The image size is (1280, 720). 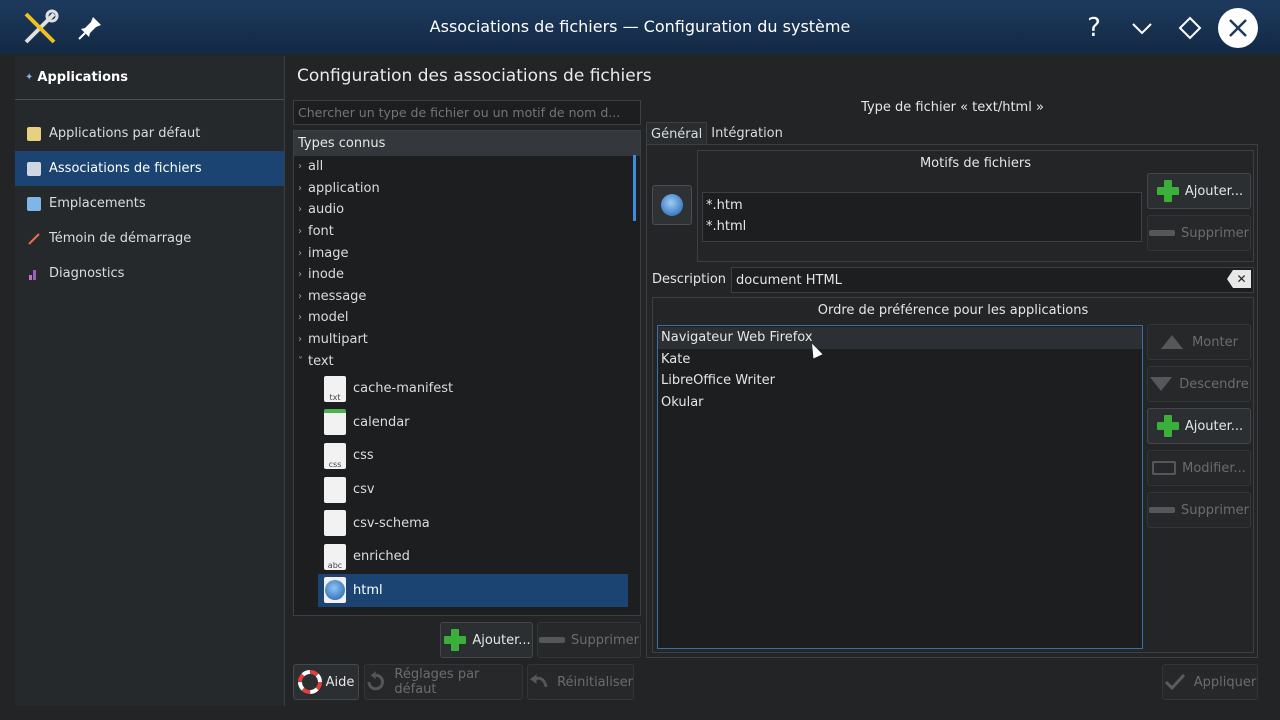 What do you see at coordinates (328, 318) in the screenshot?
I see `tree-node-label: model` at bounding box center [328, 318].